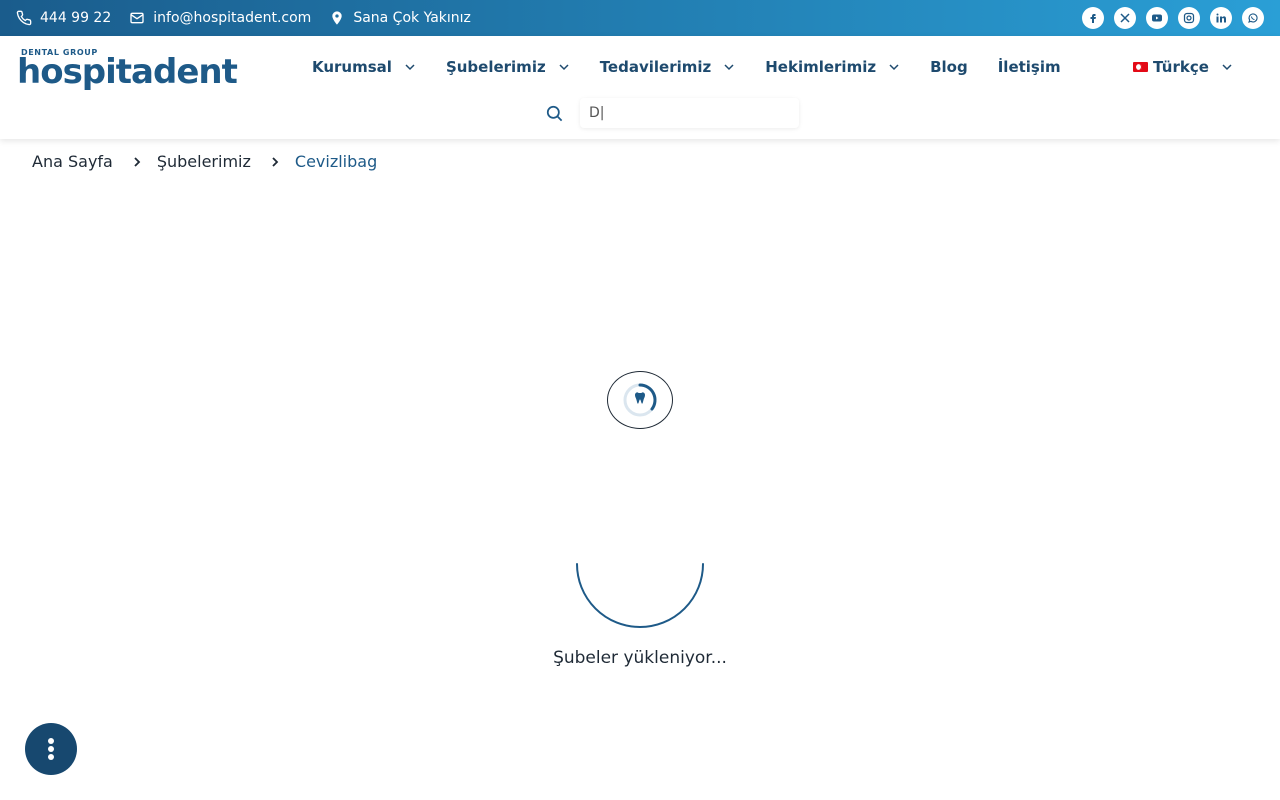 The height and width of the screenshot is (800, 1280). I want to click on turkey-flag-icon, so click(1140, 67).